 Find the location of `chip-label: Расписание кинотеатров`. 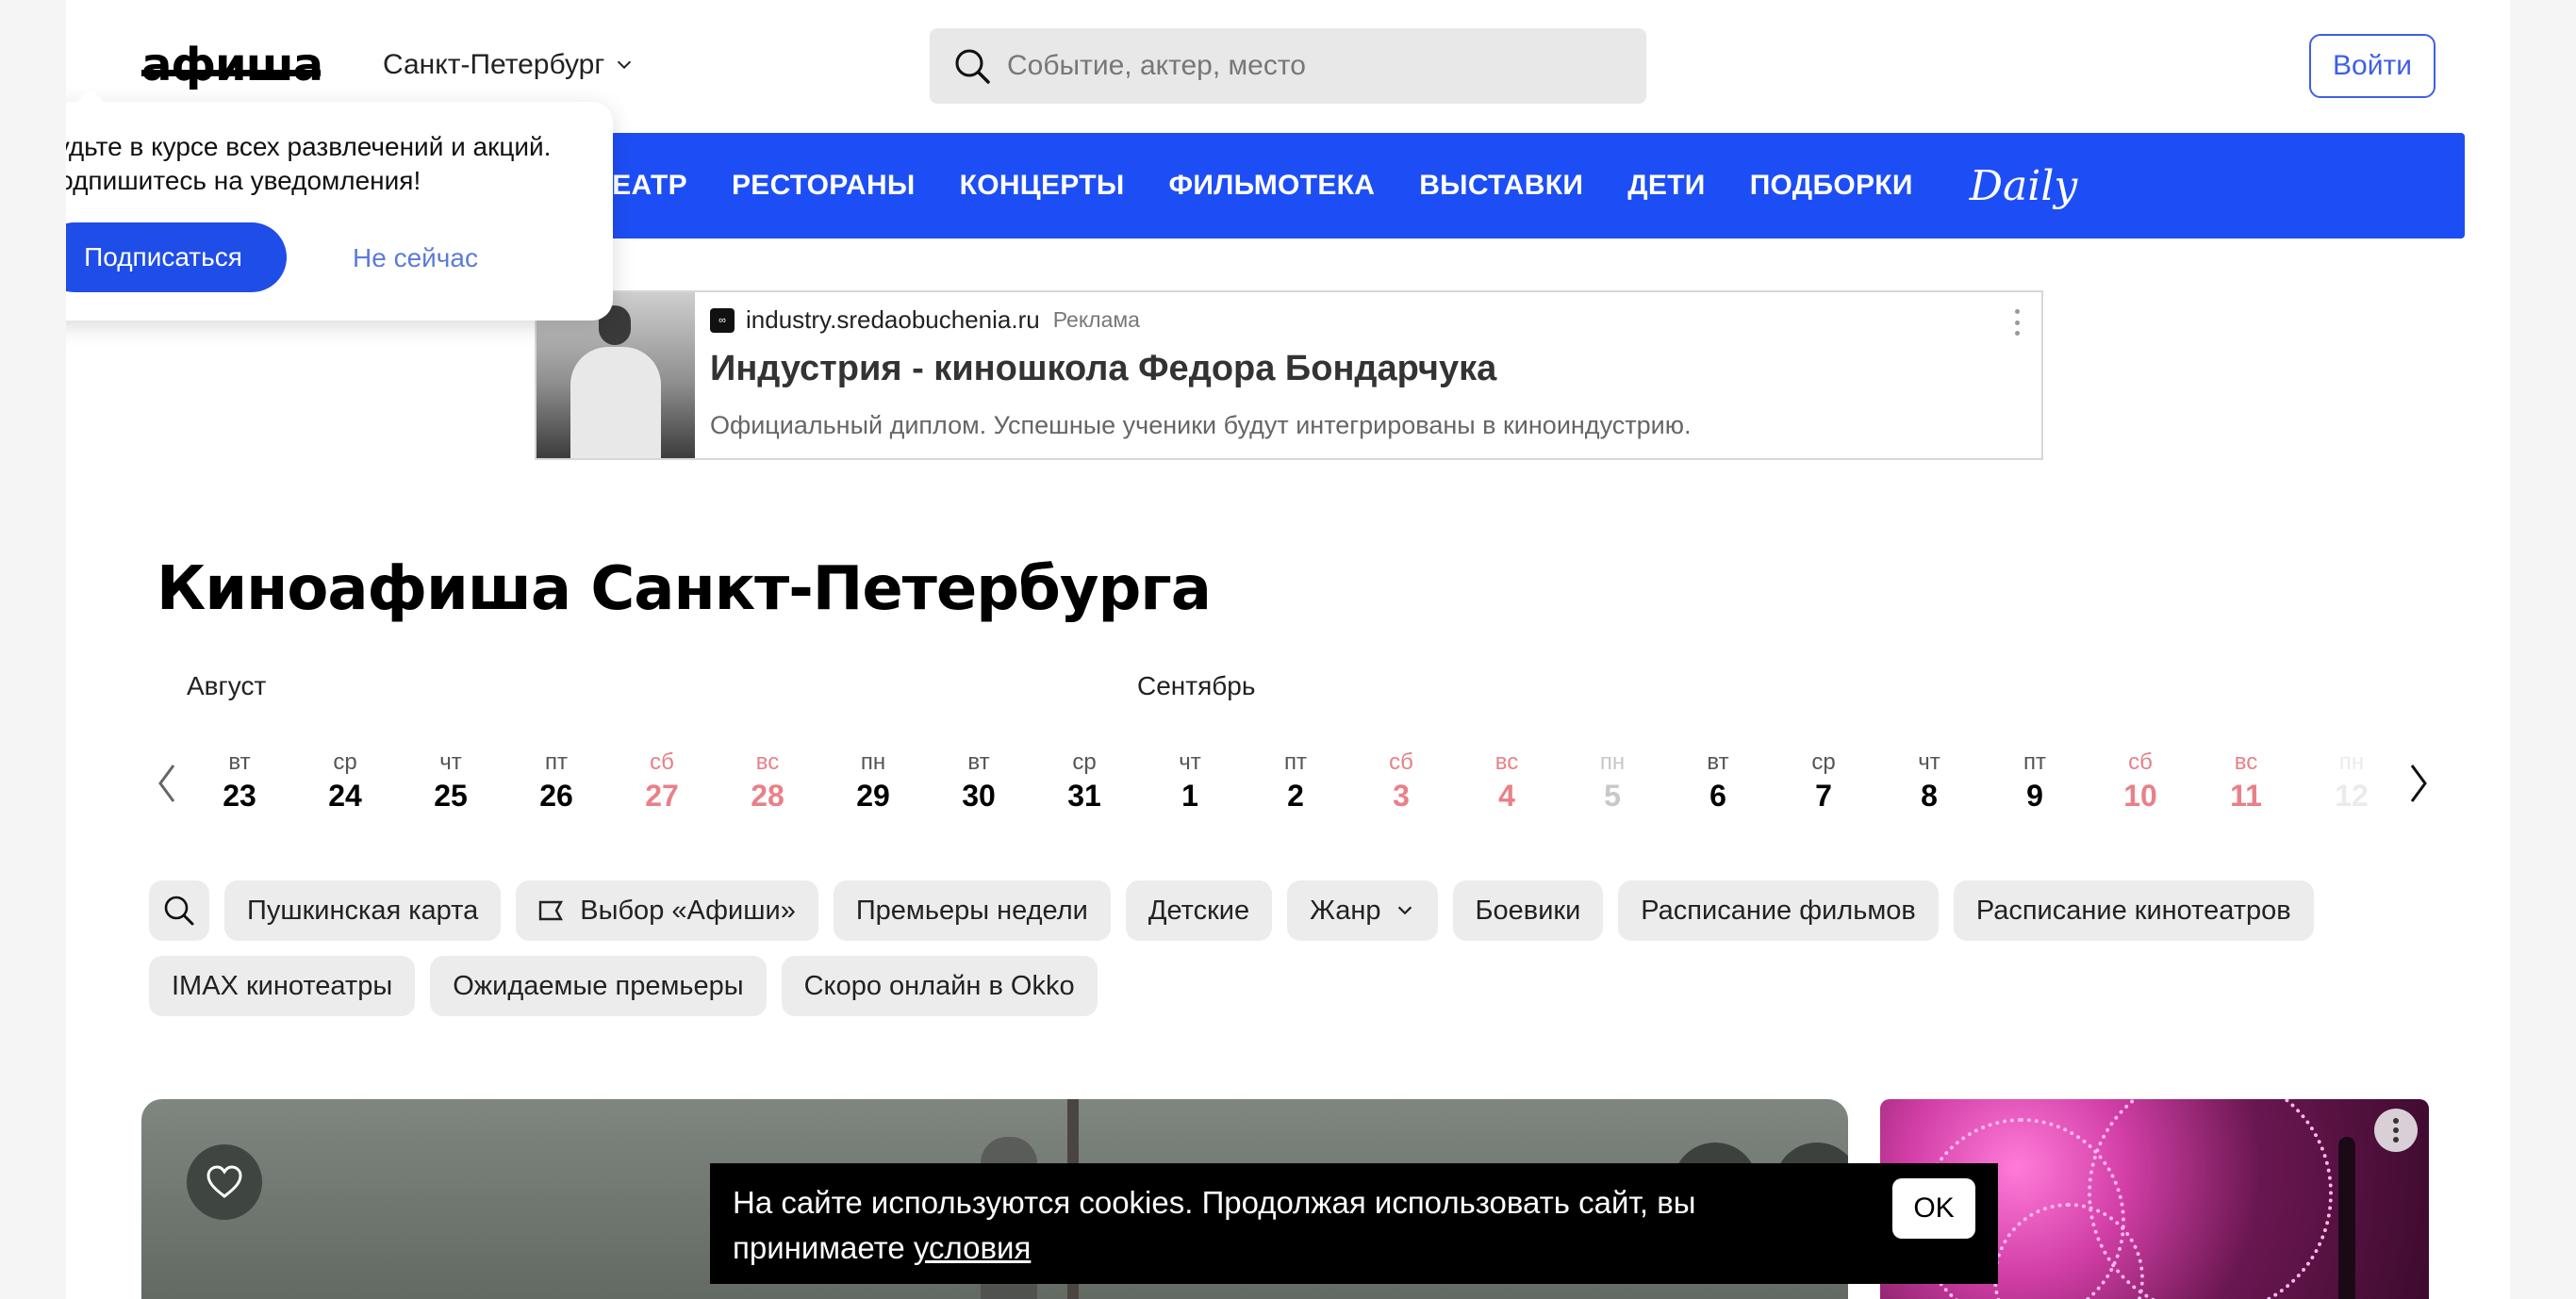

chip-label: Расписание кинотеатров is located at coordinates (2133, 910).